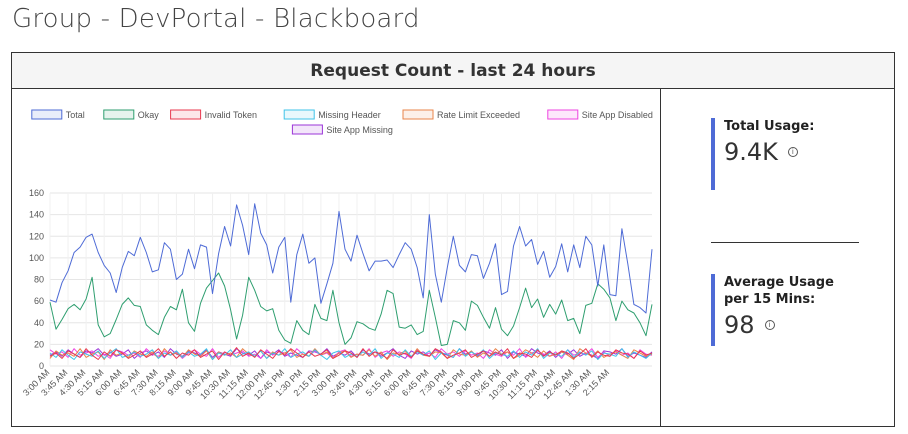  Describe the element at coordinates (231, 115) in the screenshot. I see `legend-label-invalid-token: Invalid Token` at that location.